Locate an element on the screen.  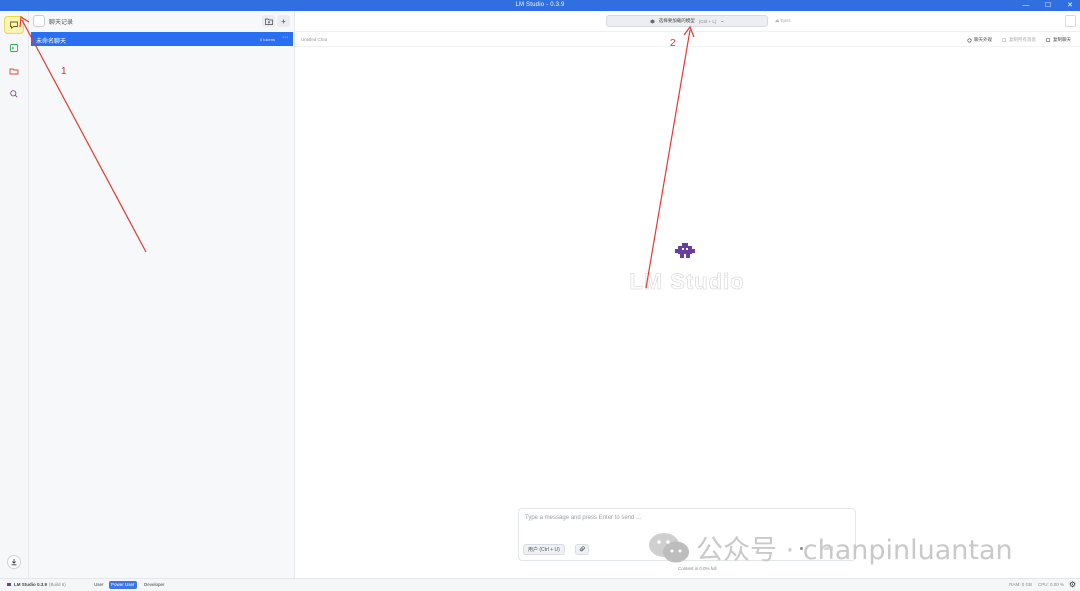
rail-terminal-button is located at coordinates (14, 48).